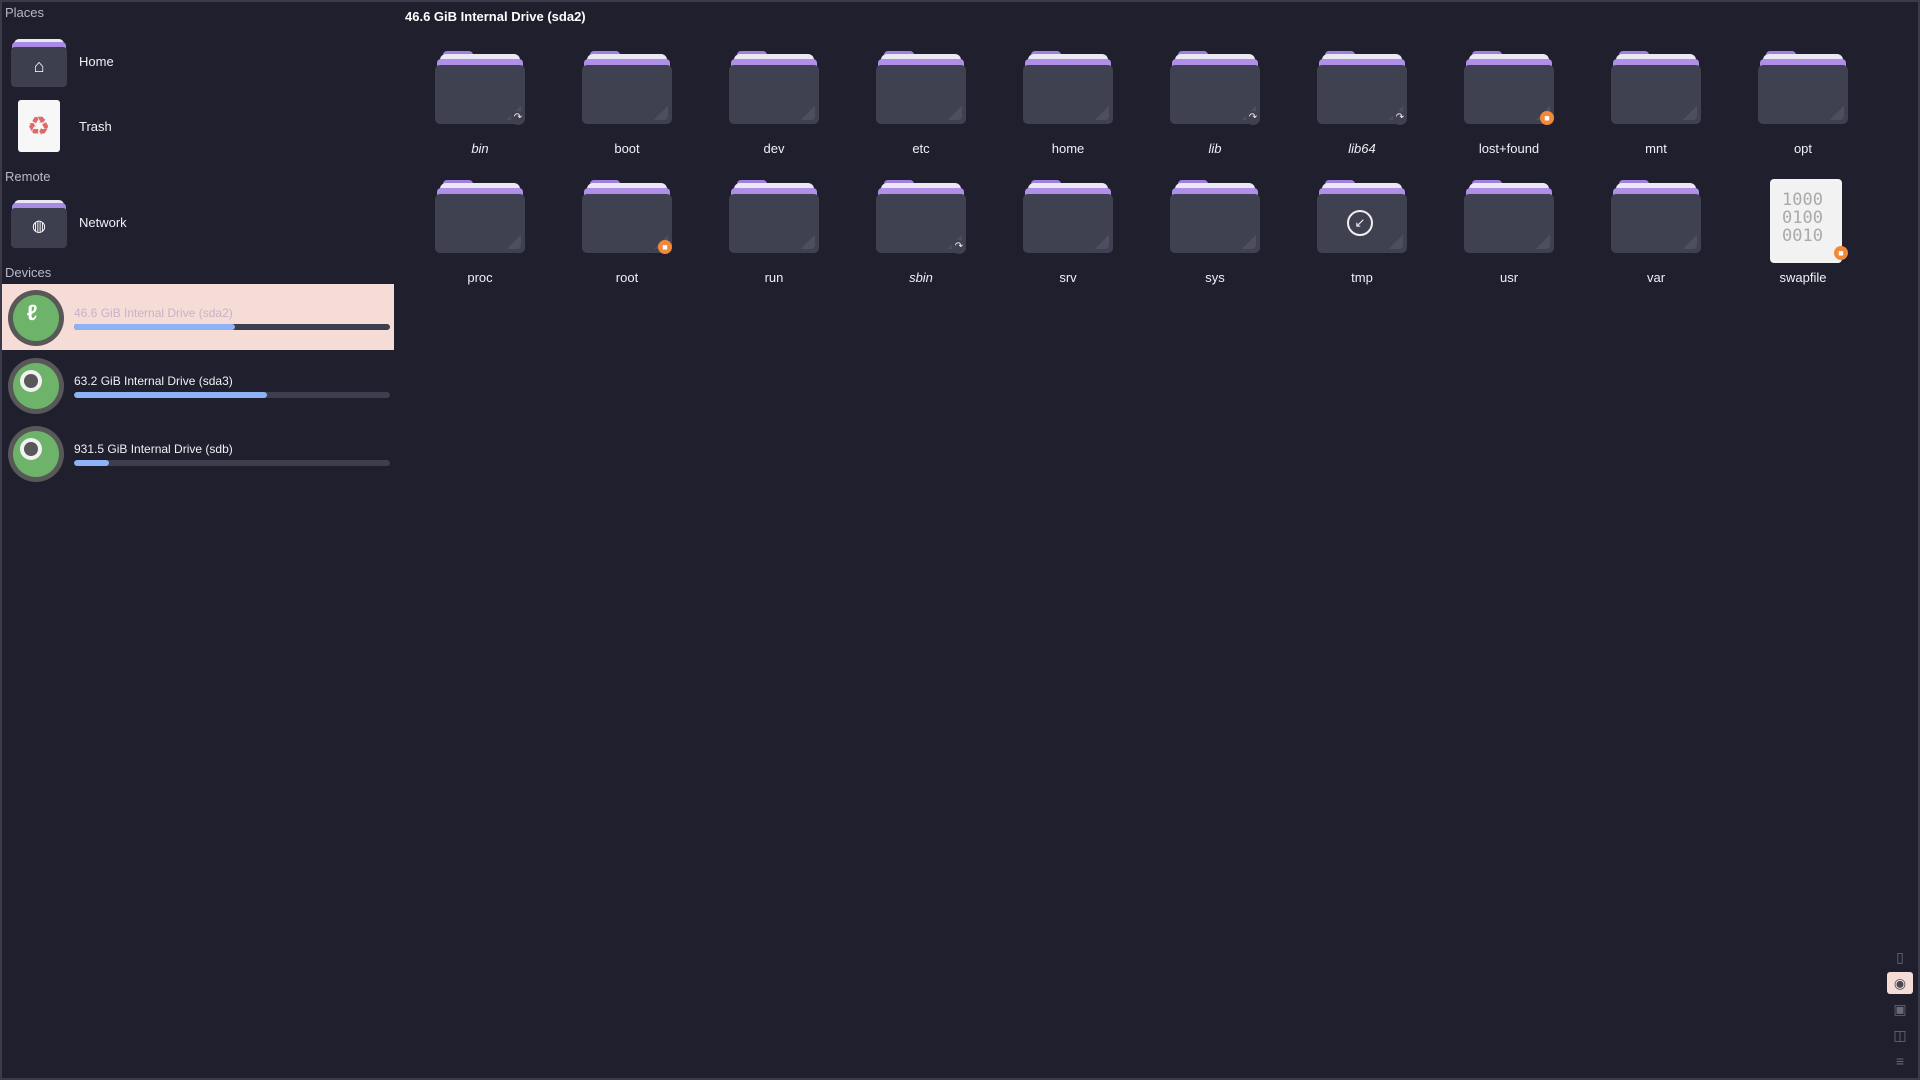 The height and width of the screenshot is (1080, 1920). I want to click on binary-file-icon: 1000 0100 0010 ■, so click(1809, 221).